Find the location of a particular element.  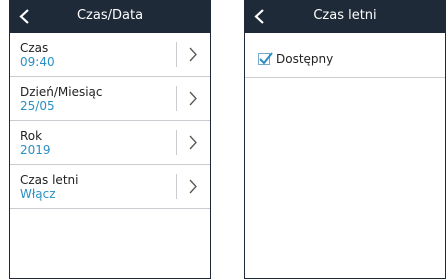

header: Czas letni is located at coordinates (345, 16).